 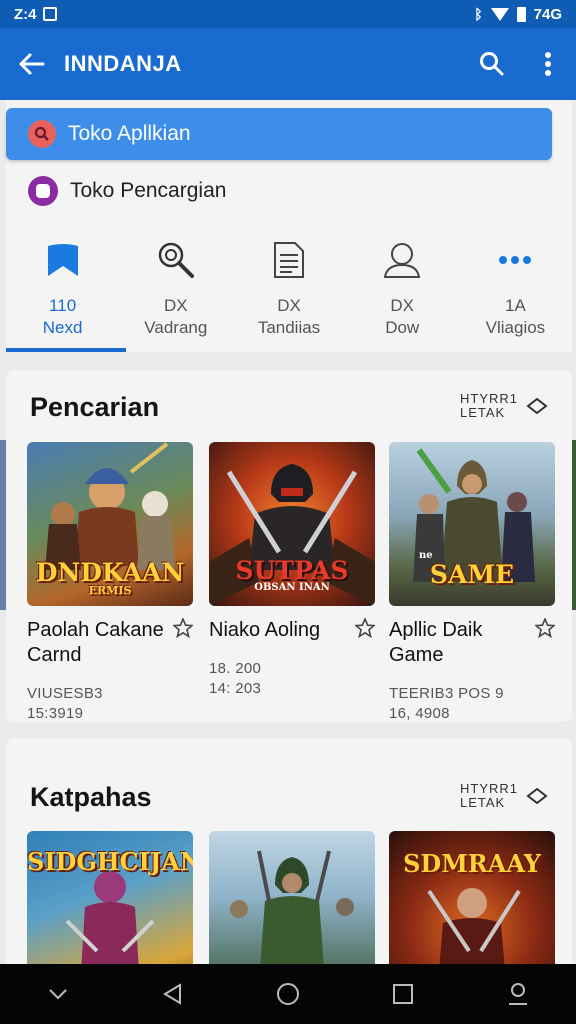 What do you see at coordinates (176, 327) in the screenshot?
I see `tab-label: Vadrang` at bounding box center [176, 327].